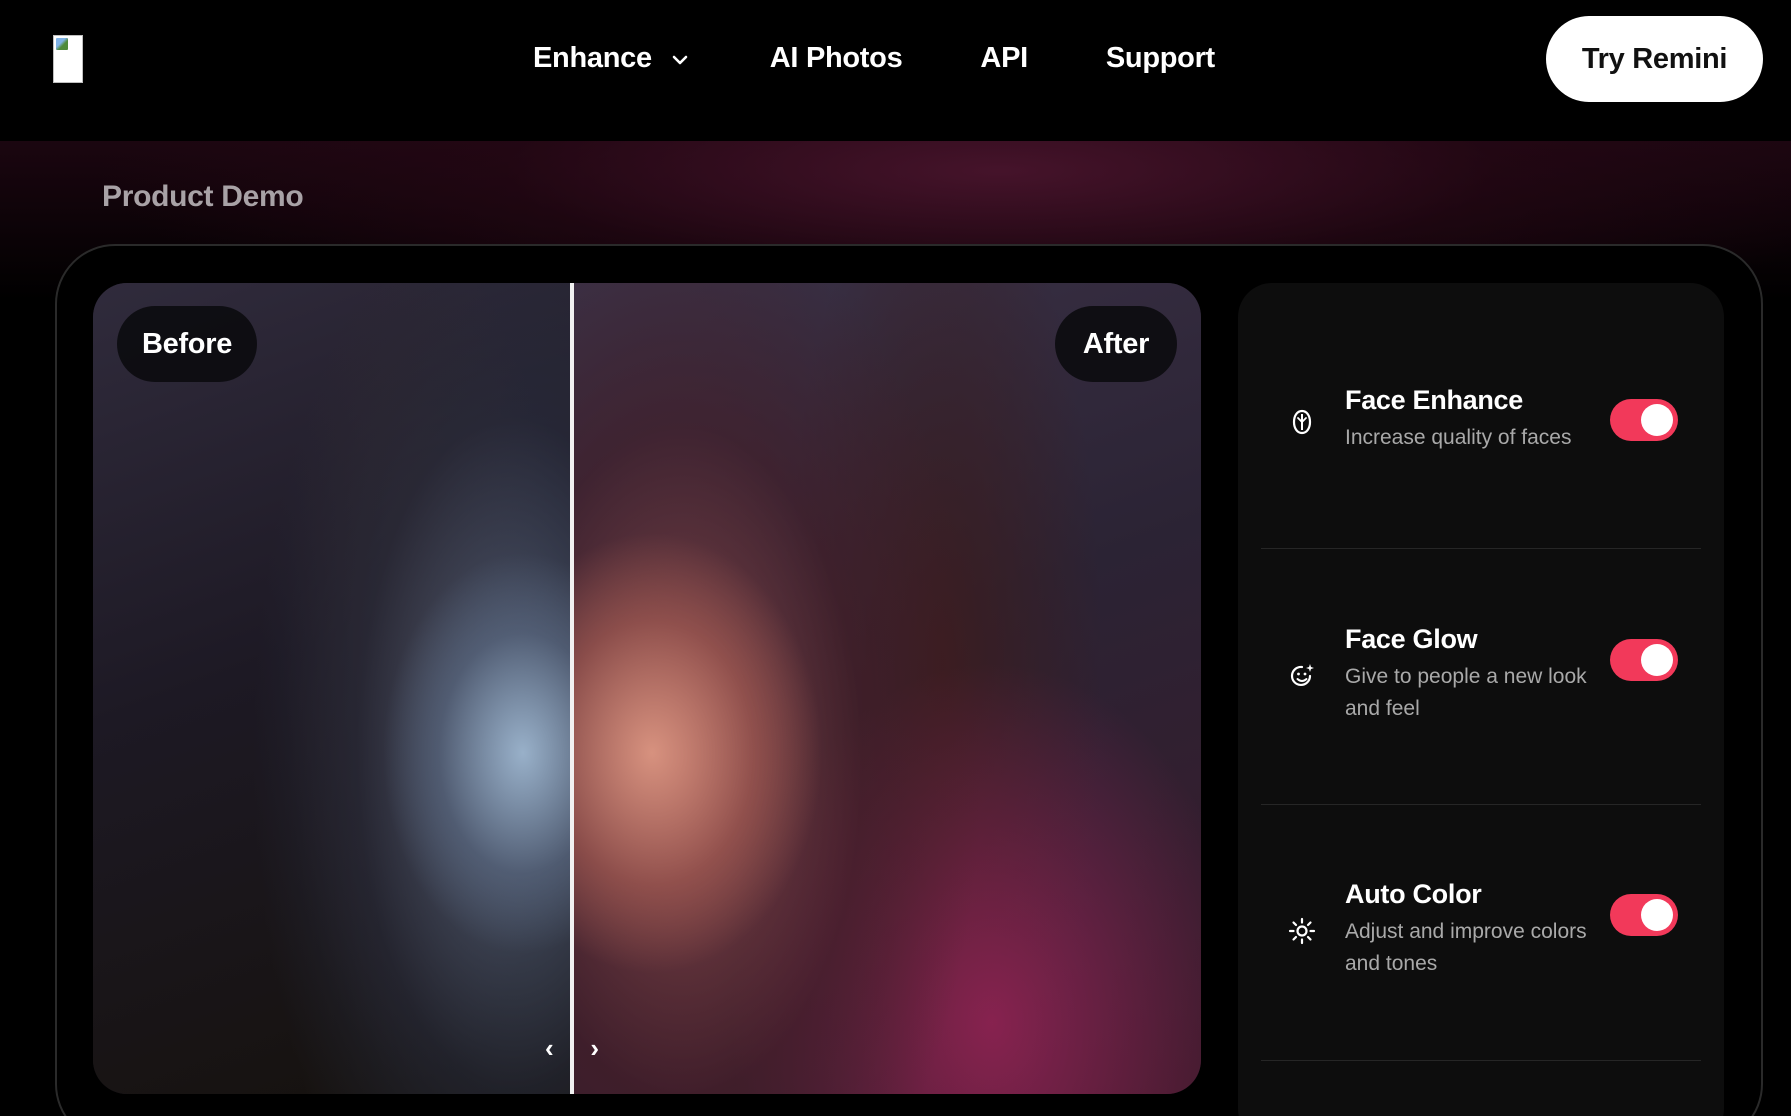 The height and width of the screenshot is (1116, 1791). I want to click on arrow-right-icon: ›, so click(594, 1047).